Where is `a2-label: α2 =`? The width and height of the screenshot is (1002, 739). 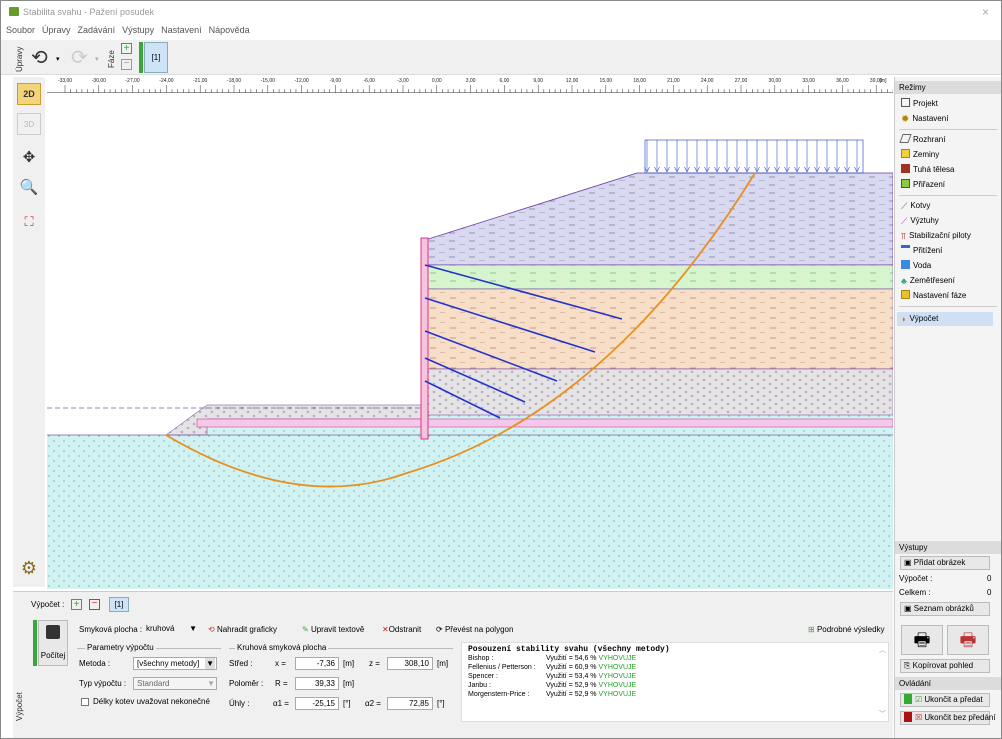 a2-label: α2 = is located at coordinates (373, 703).